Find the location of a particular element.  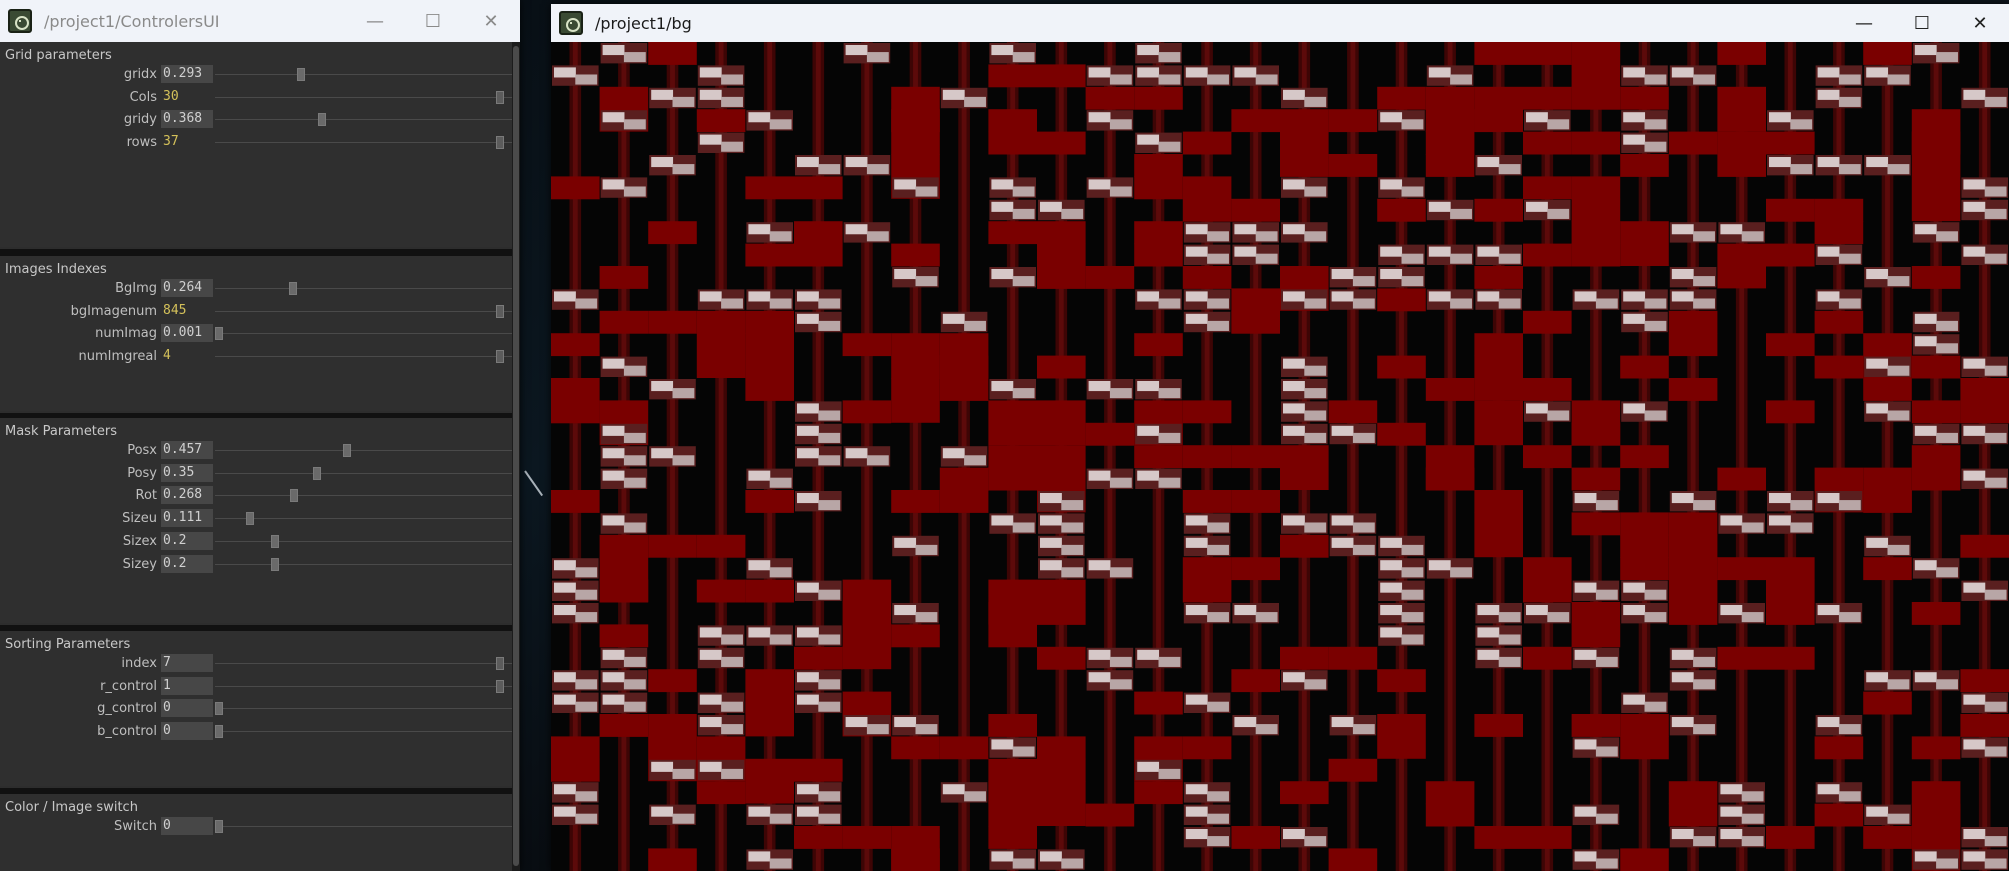

parameter-value-field: 1 is located at coordinates (187, 685).